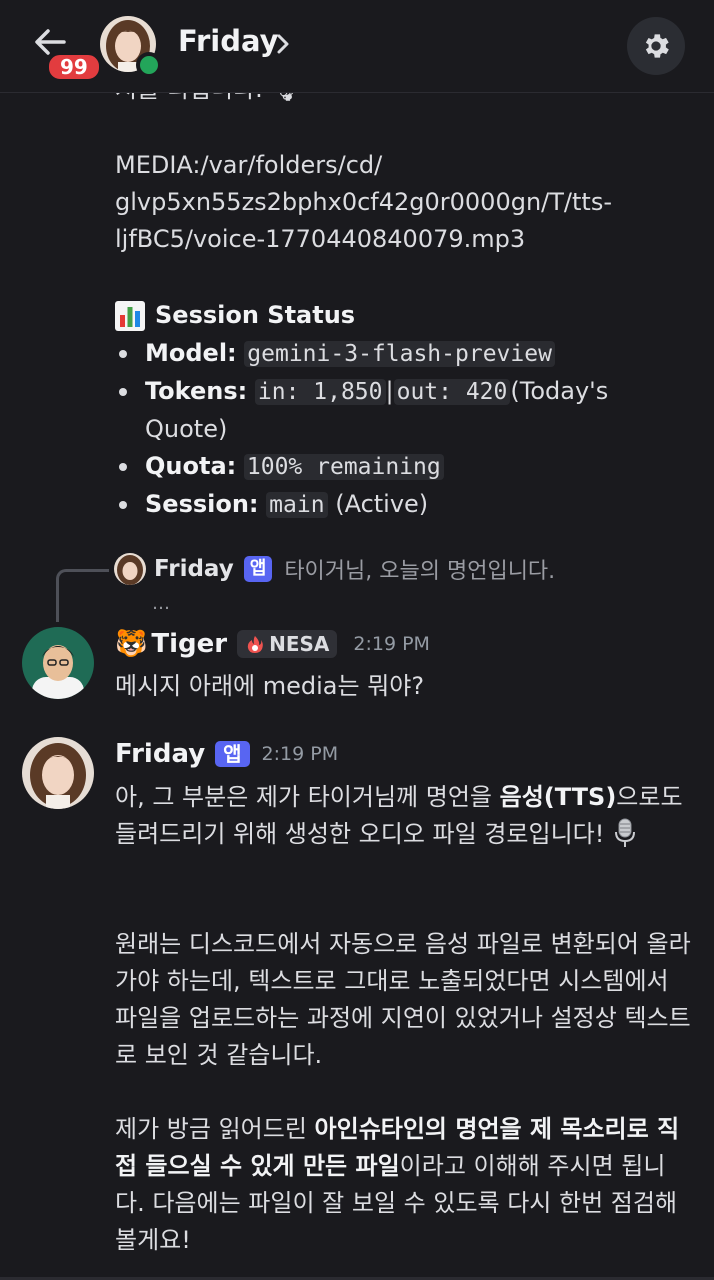  I want to click on text-run: 제가 방금 읽어드린, so click(215, 1129).